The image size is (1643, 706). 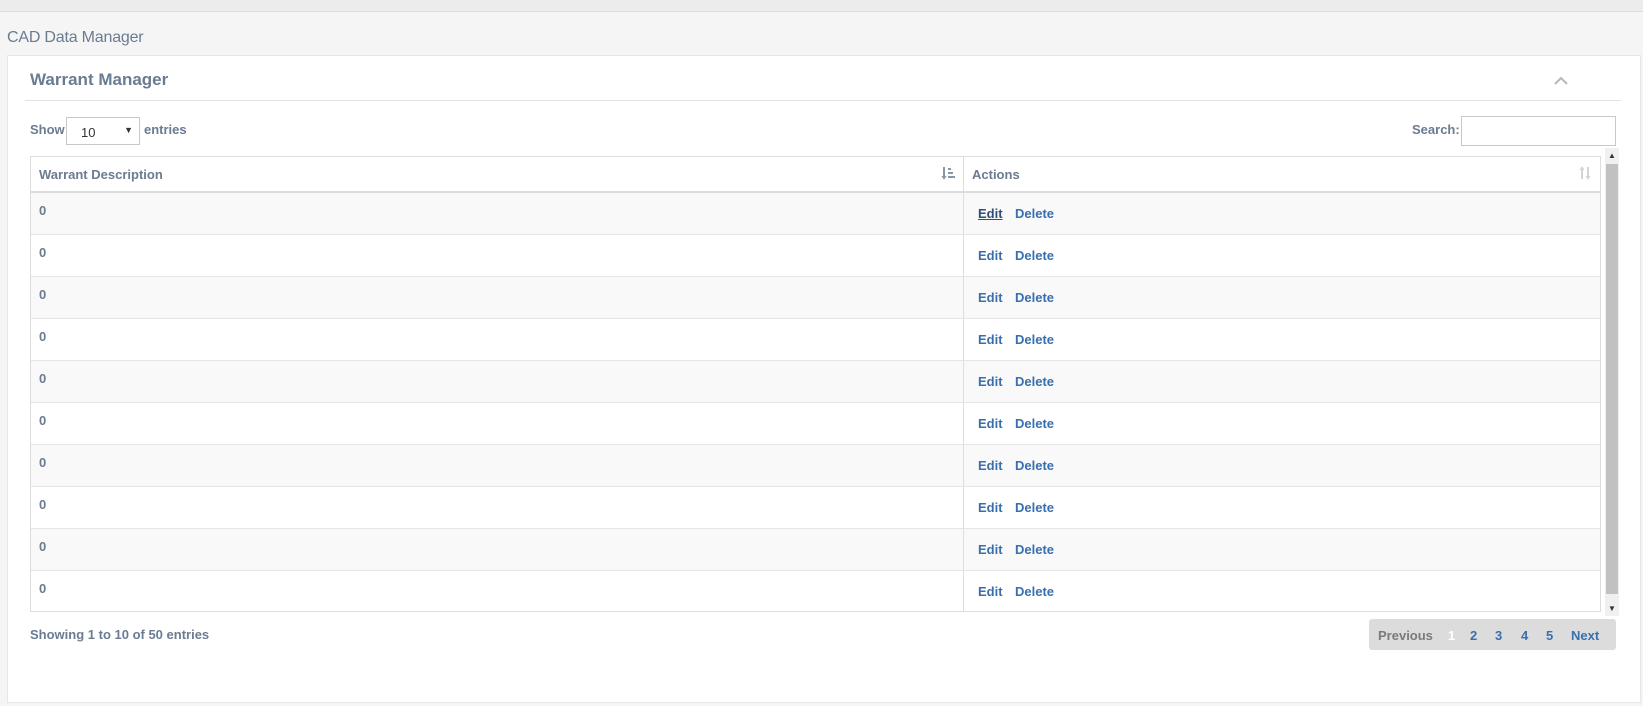 What do you see at coordinates (75, 37) in the screenshot?
I see `app-title: CAD Data Manager` at bounding box center [75, 37].